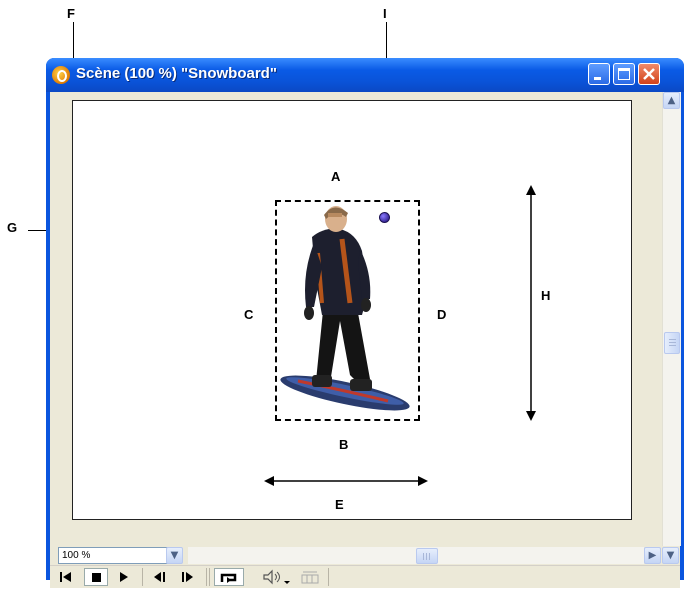 The image size is (690, 591). Describe the element at coordinates (176, 73) in the screenshot. I see `window-title: Scène (100 %) "Snowboard"` at that location.